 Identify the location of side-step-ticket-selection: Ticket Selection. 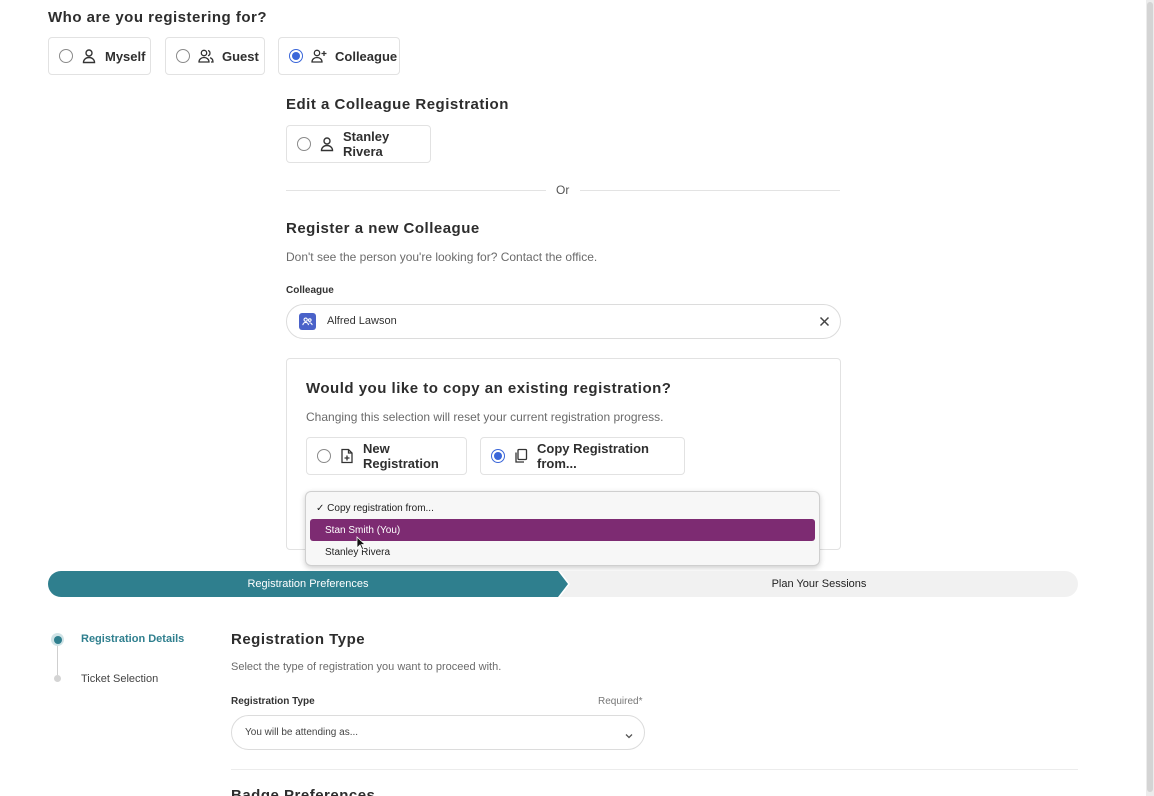
(119, 679).